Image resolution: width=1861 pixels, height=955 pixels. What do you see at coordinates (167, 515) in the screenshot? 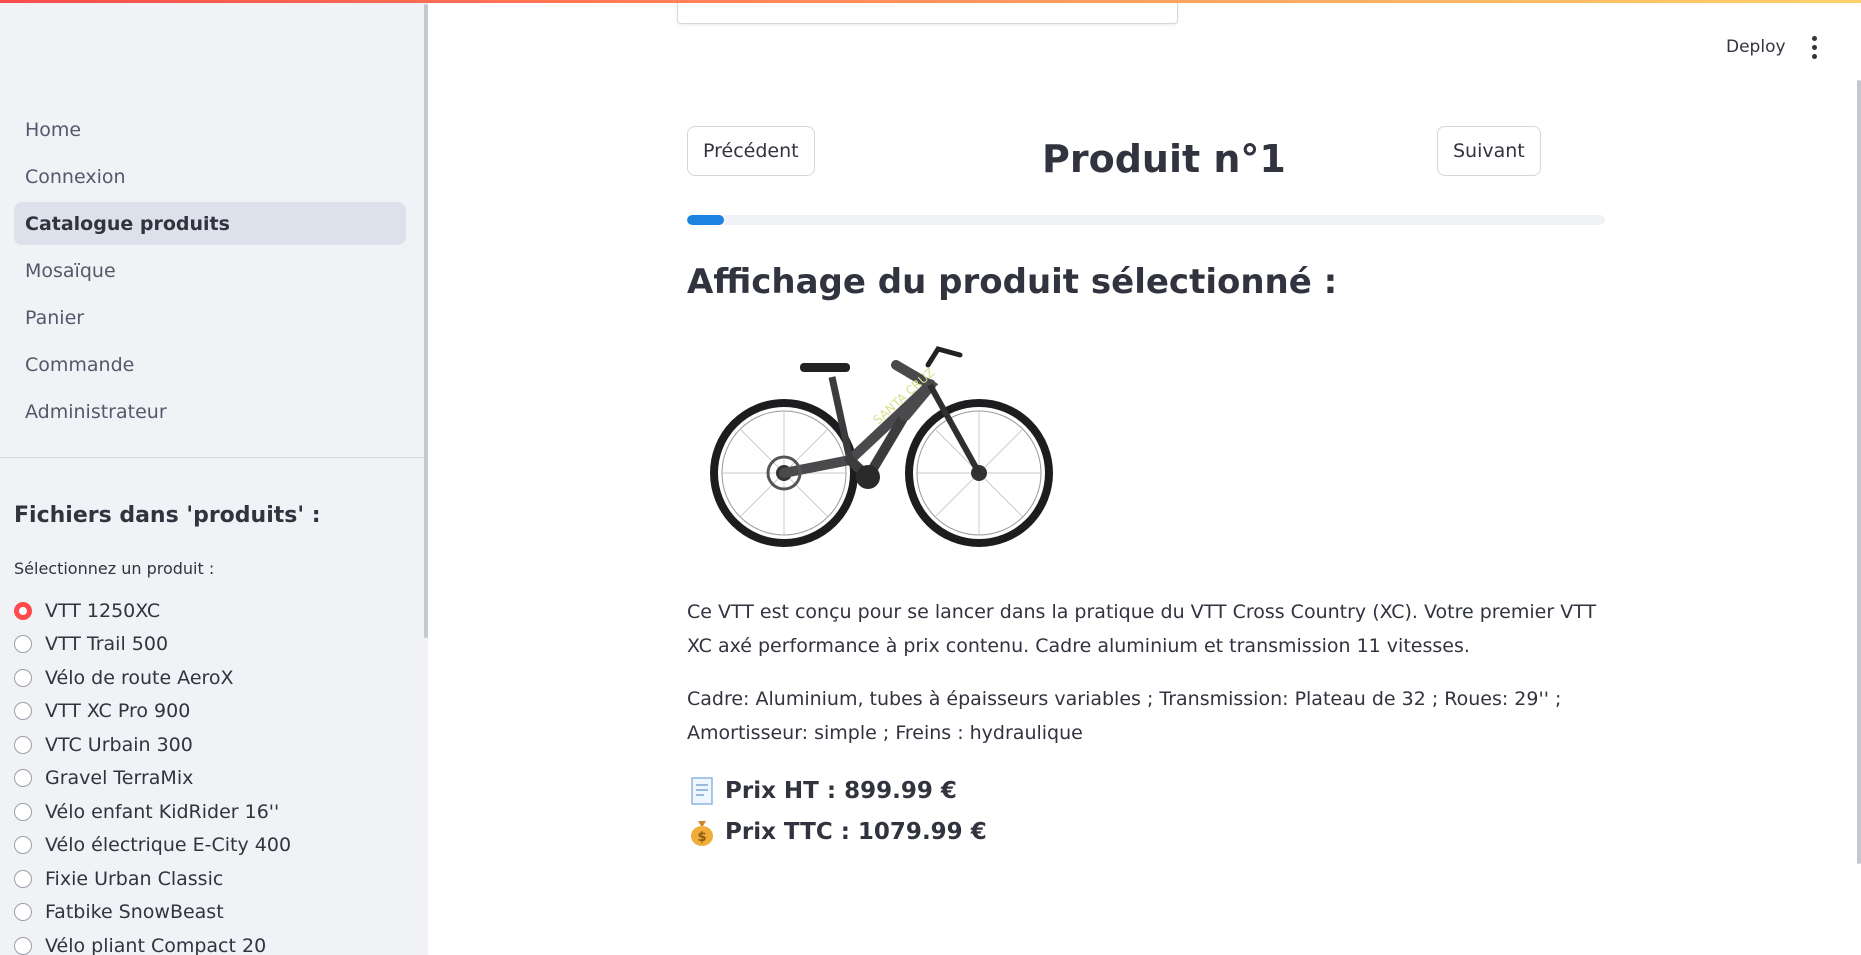
I see `files-section-title: Fichiers dans 'produits' :` at bounding box center [167, 515].